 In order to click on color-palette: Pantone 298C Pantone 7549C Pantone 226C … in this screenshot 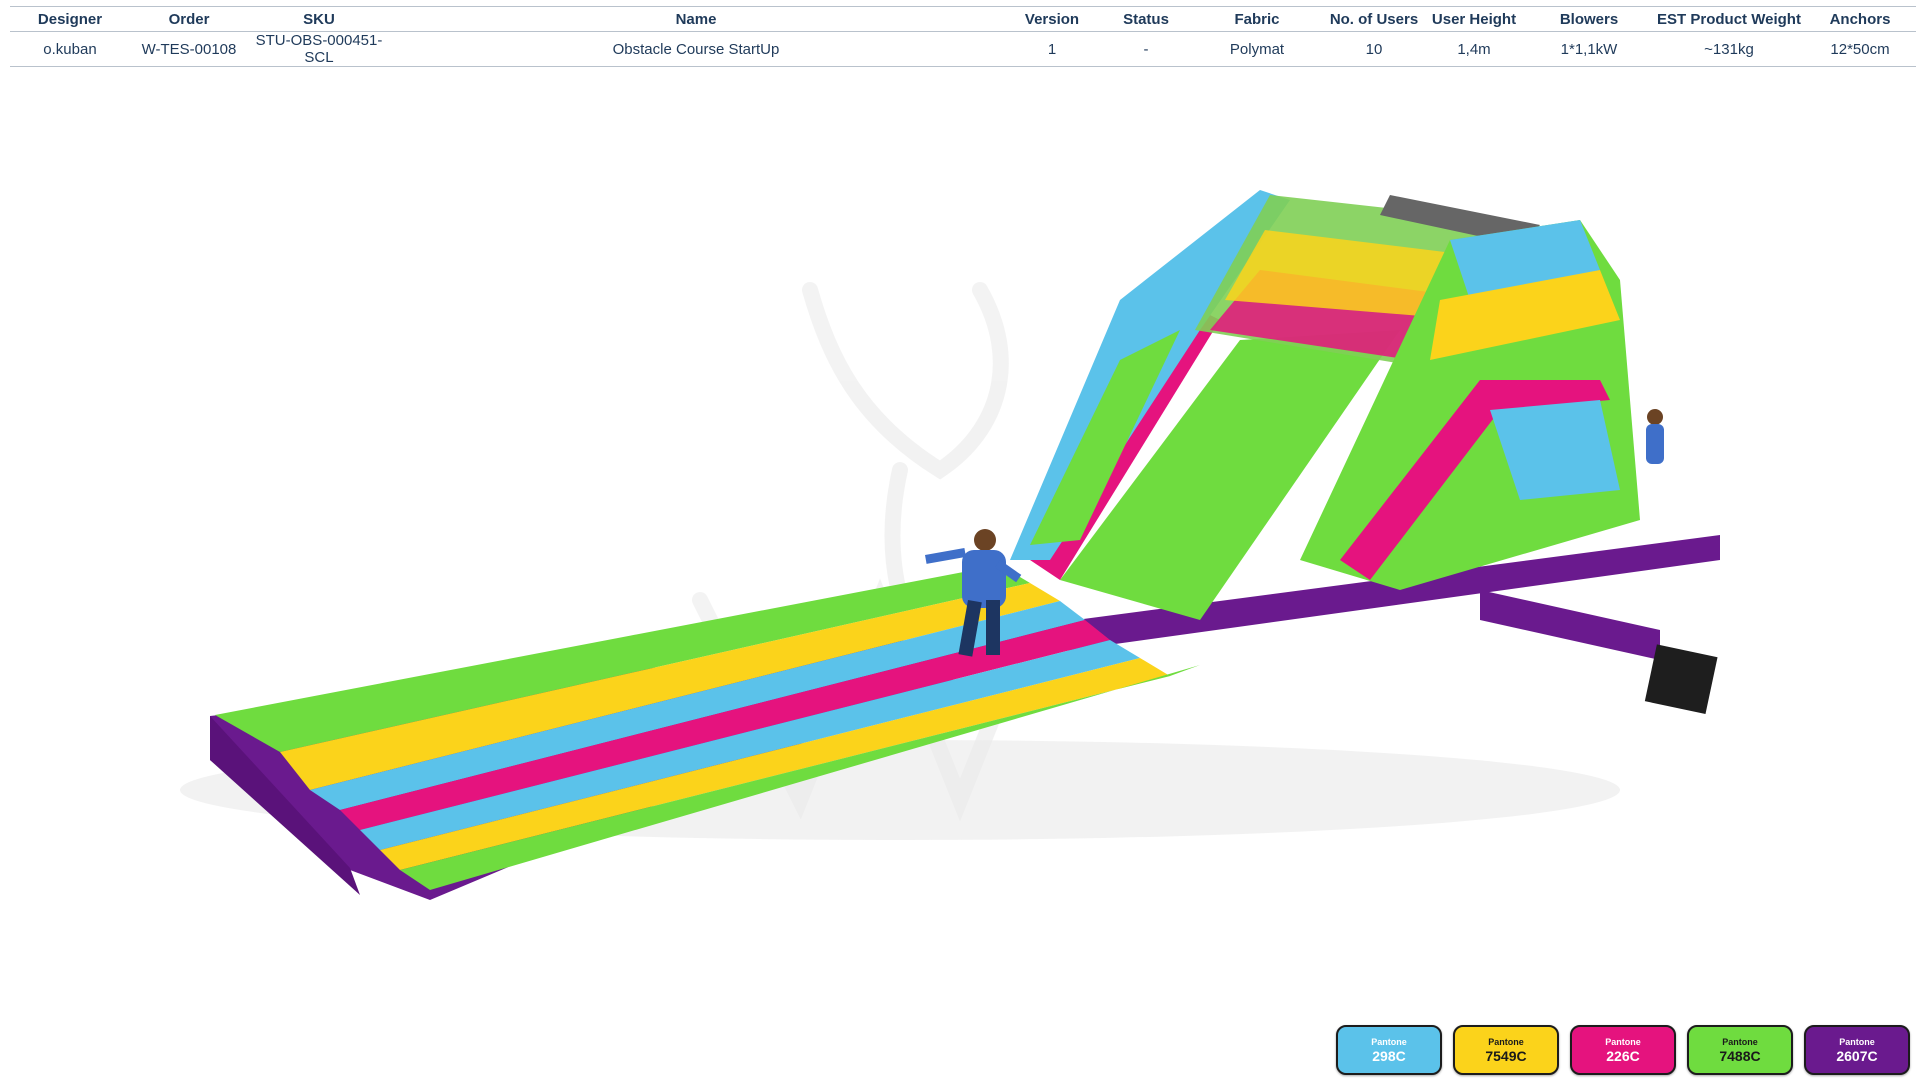, I will do `click(1623, 1050)`.